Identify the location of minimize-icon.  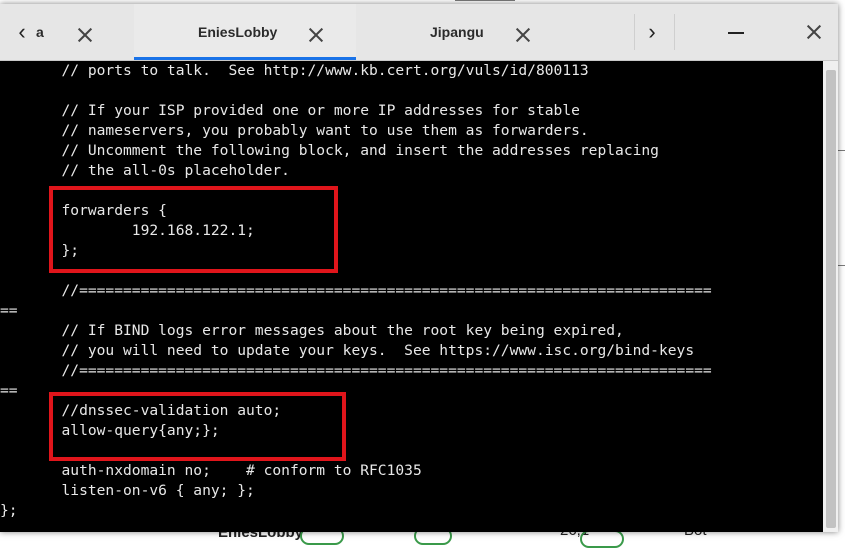
(736, 33).